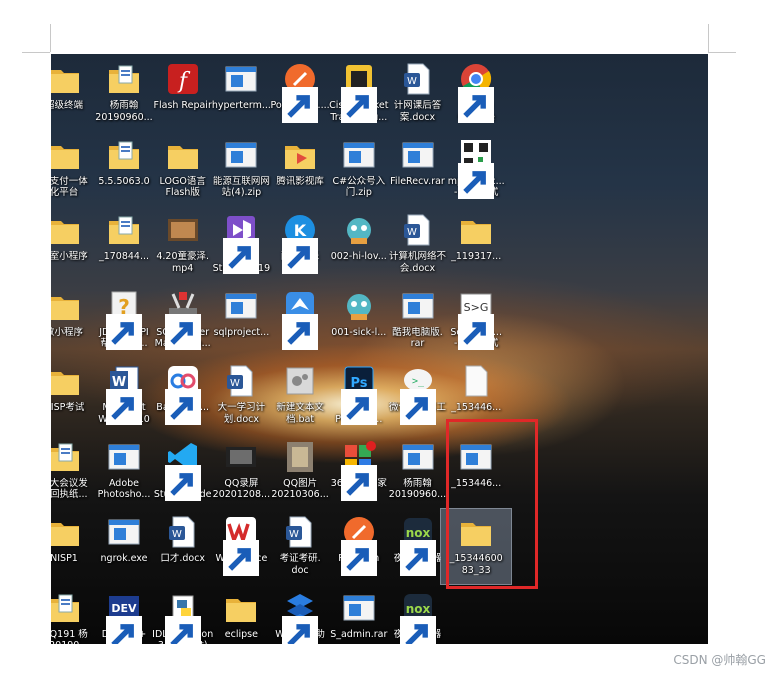 The width and height of the screenshot is (782, 678). I want to click on svg-text: DEV, so click(124, 608).